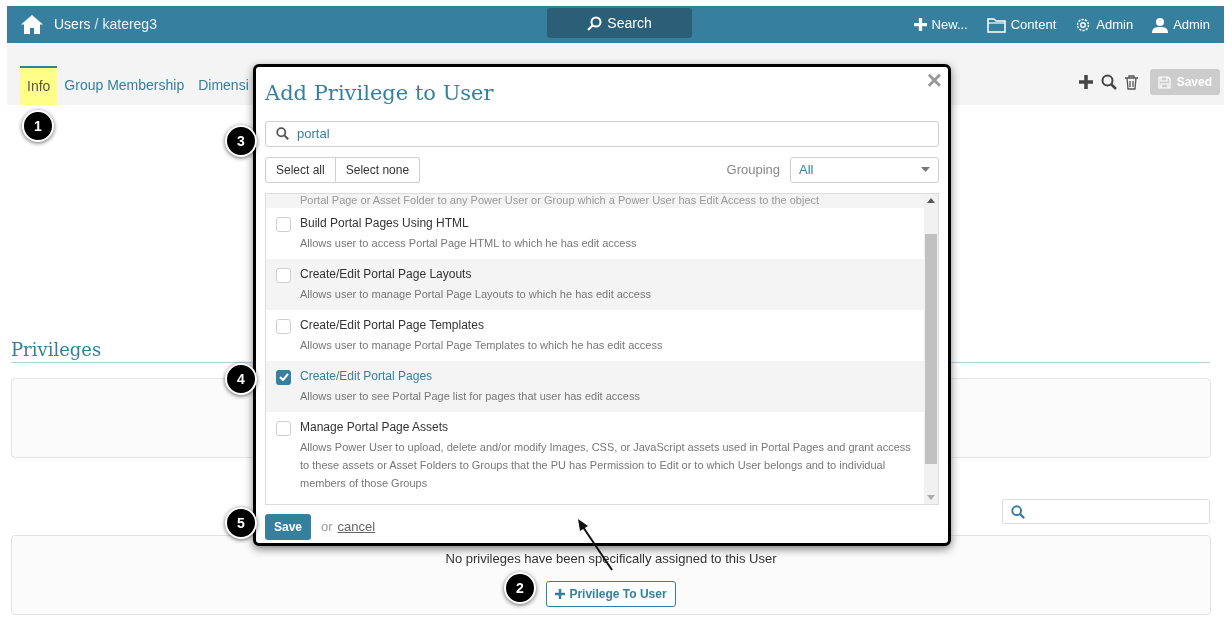 The image size is (1232, 634). I want to click on search-field: portal, so click(602, 133).